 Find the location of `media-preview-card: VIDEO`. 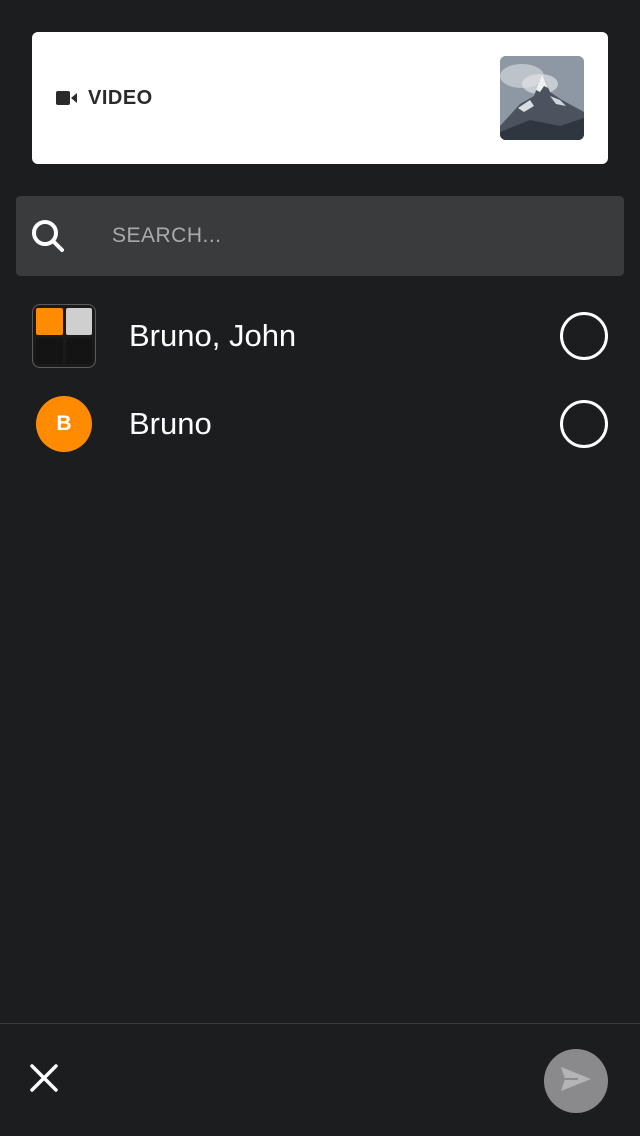

media-preview-card: VIDEO is located at coordinates (320, 98).